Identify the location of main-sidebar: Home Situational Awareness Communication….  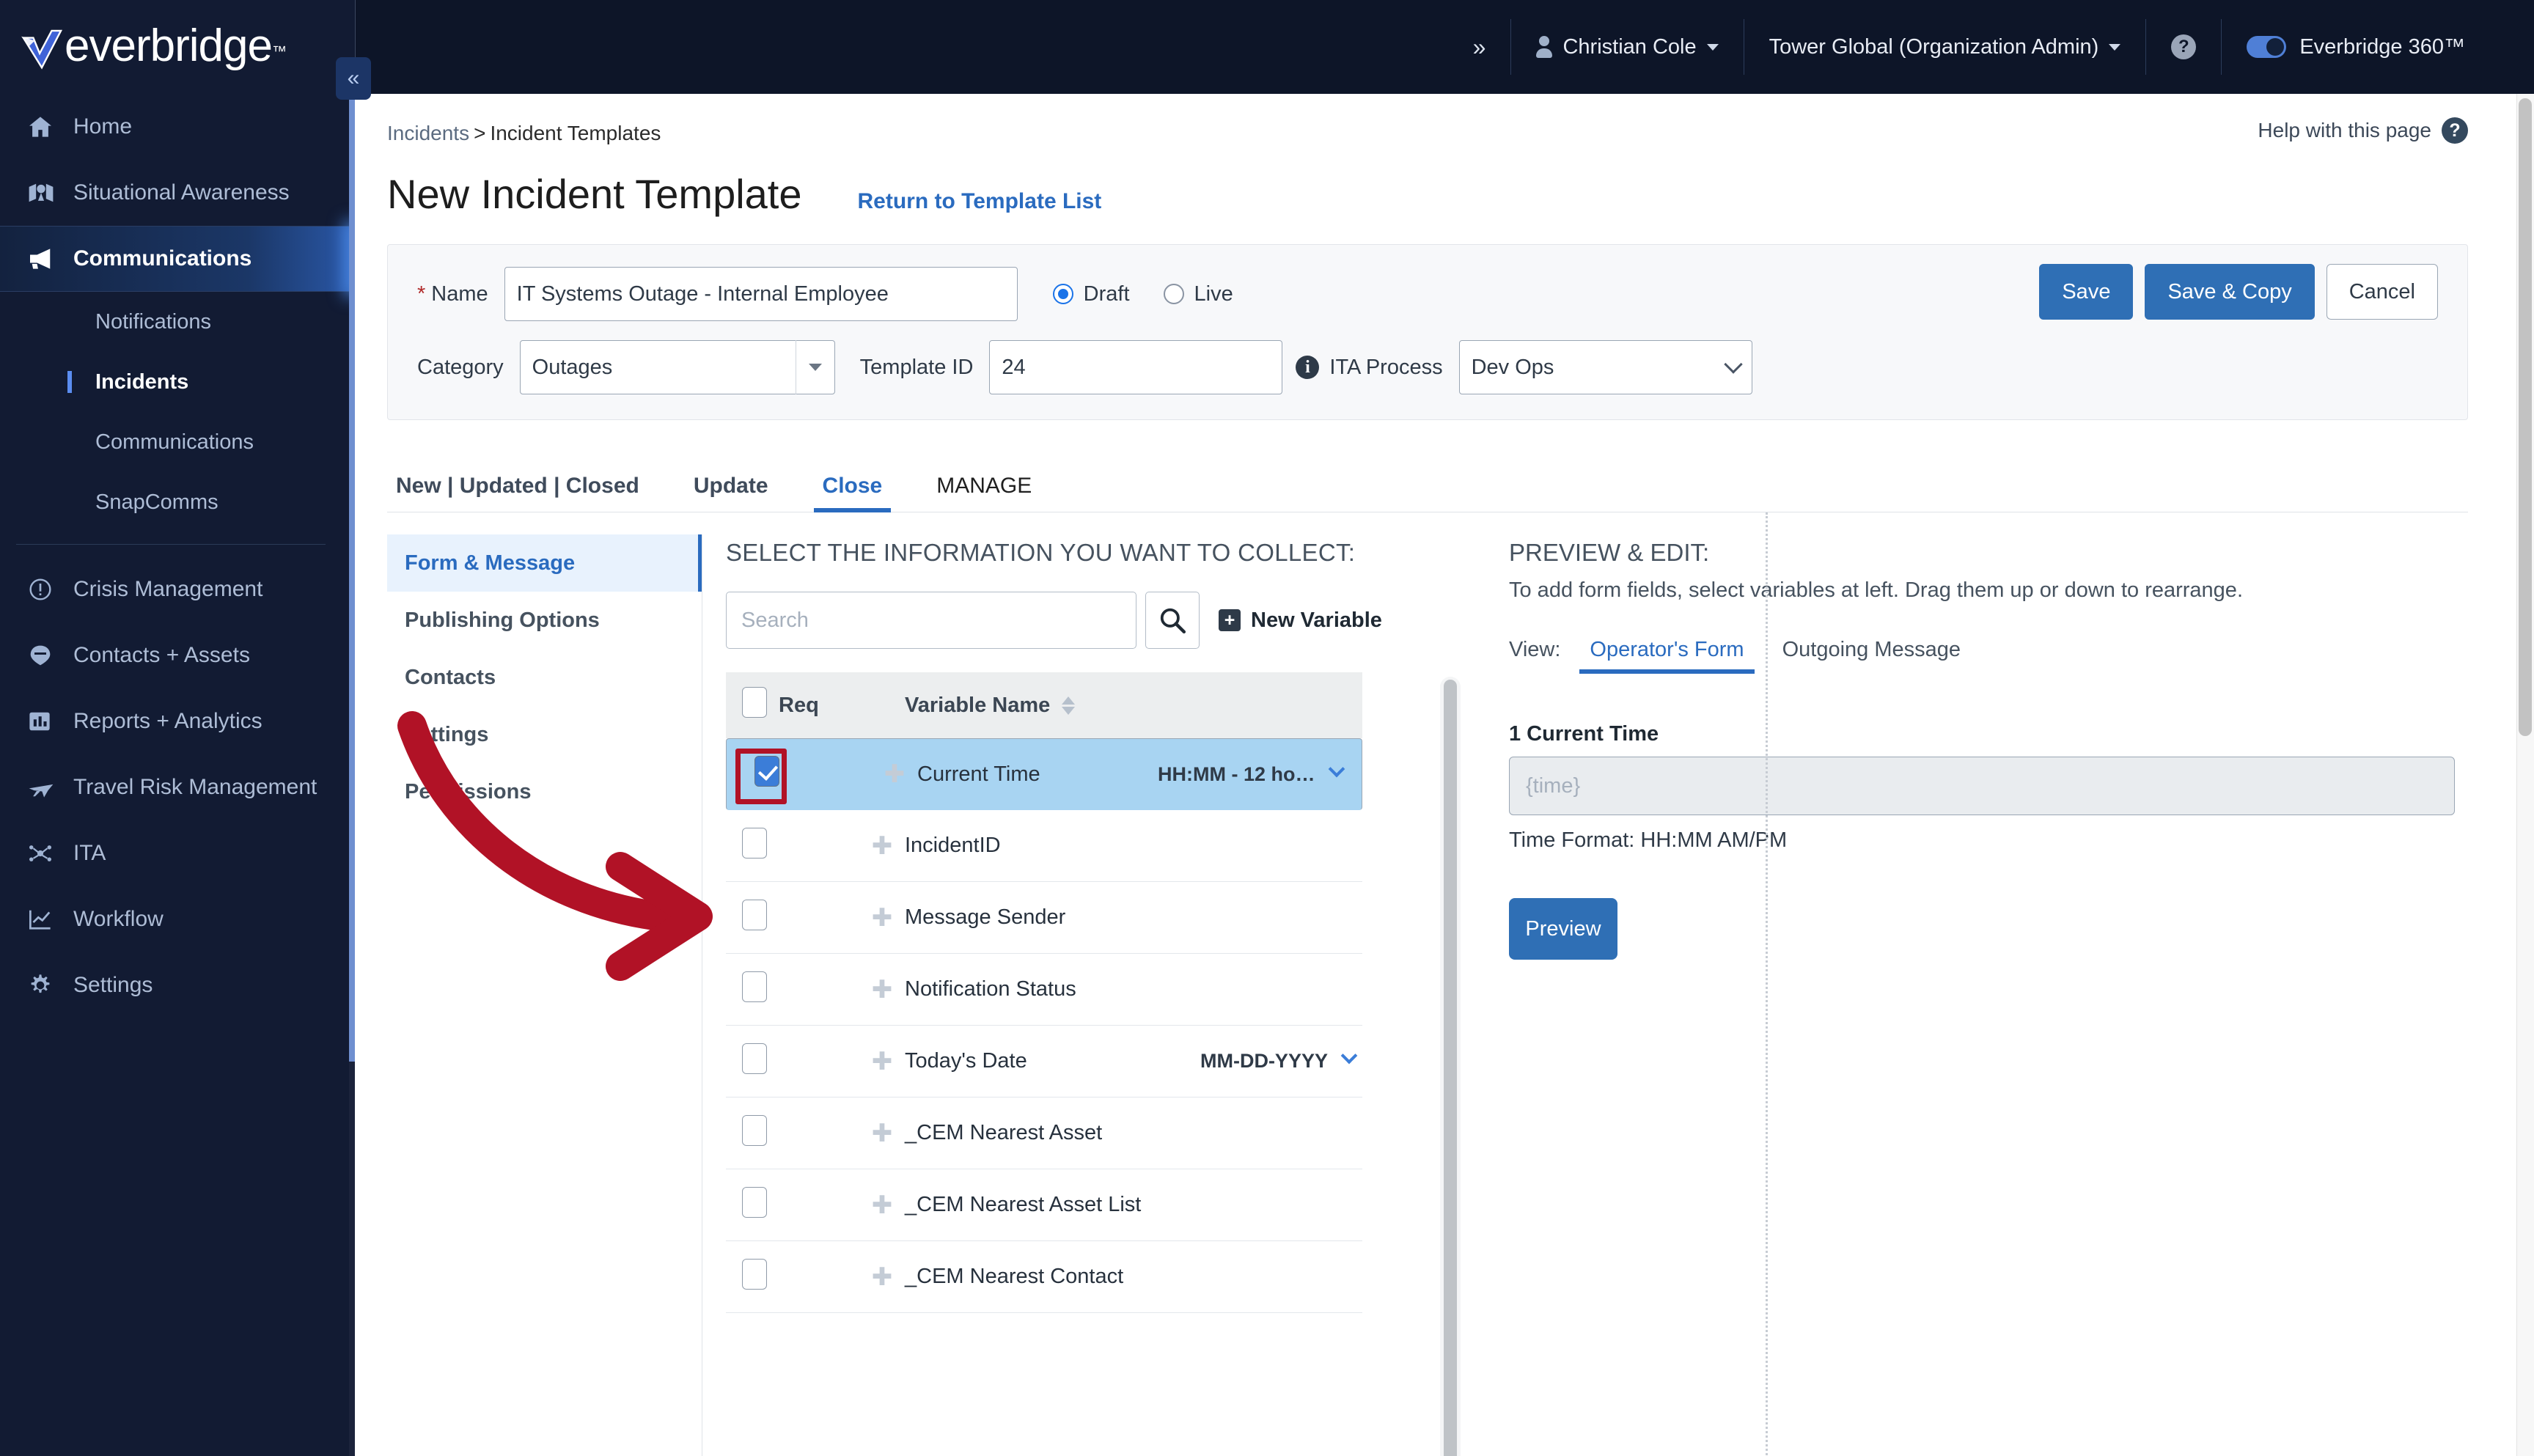
(177, 775).